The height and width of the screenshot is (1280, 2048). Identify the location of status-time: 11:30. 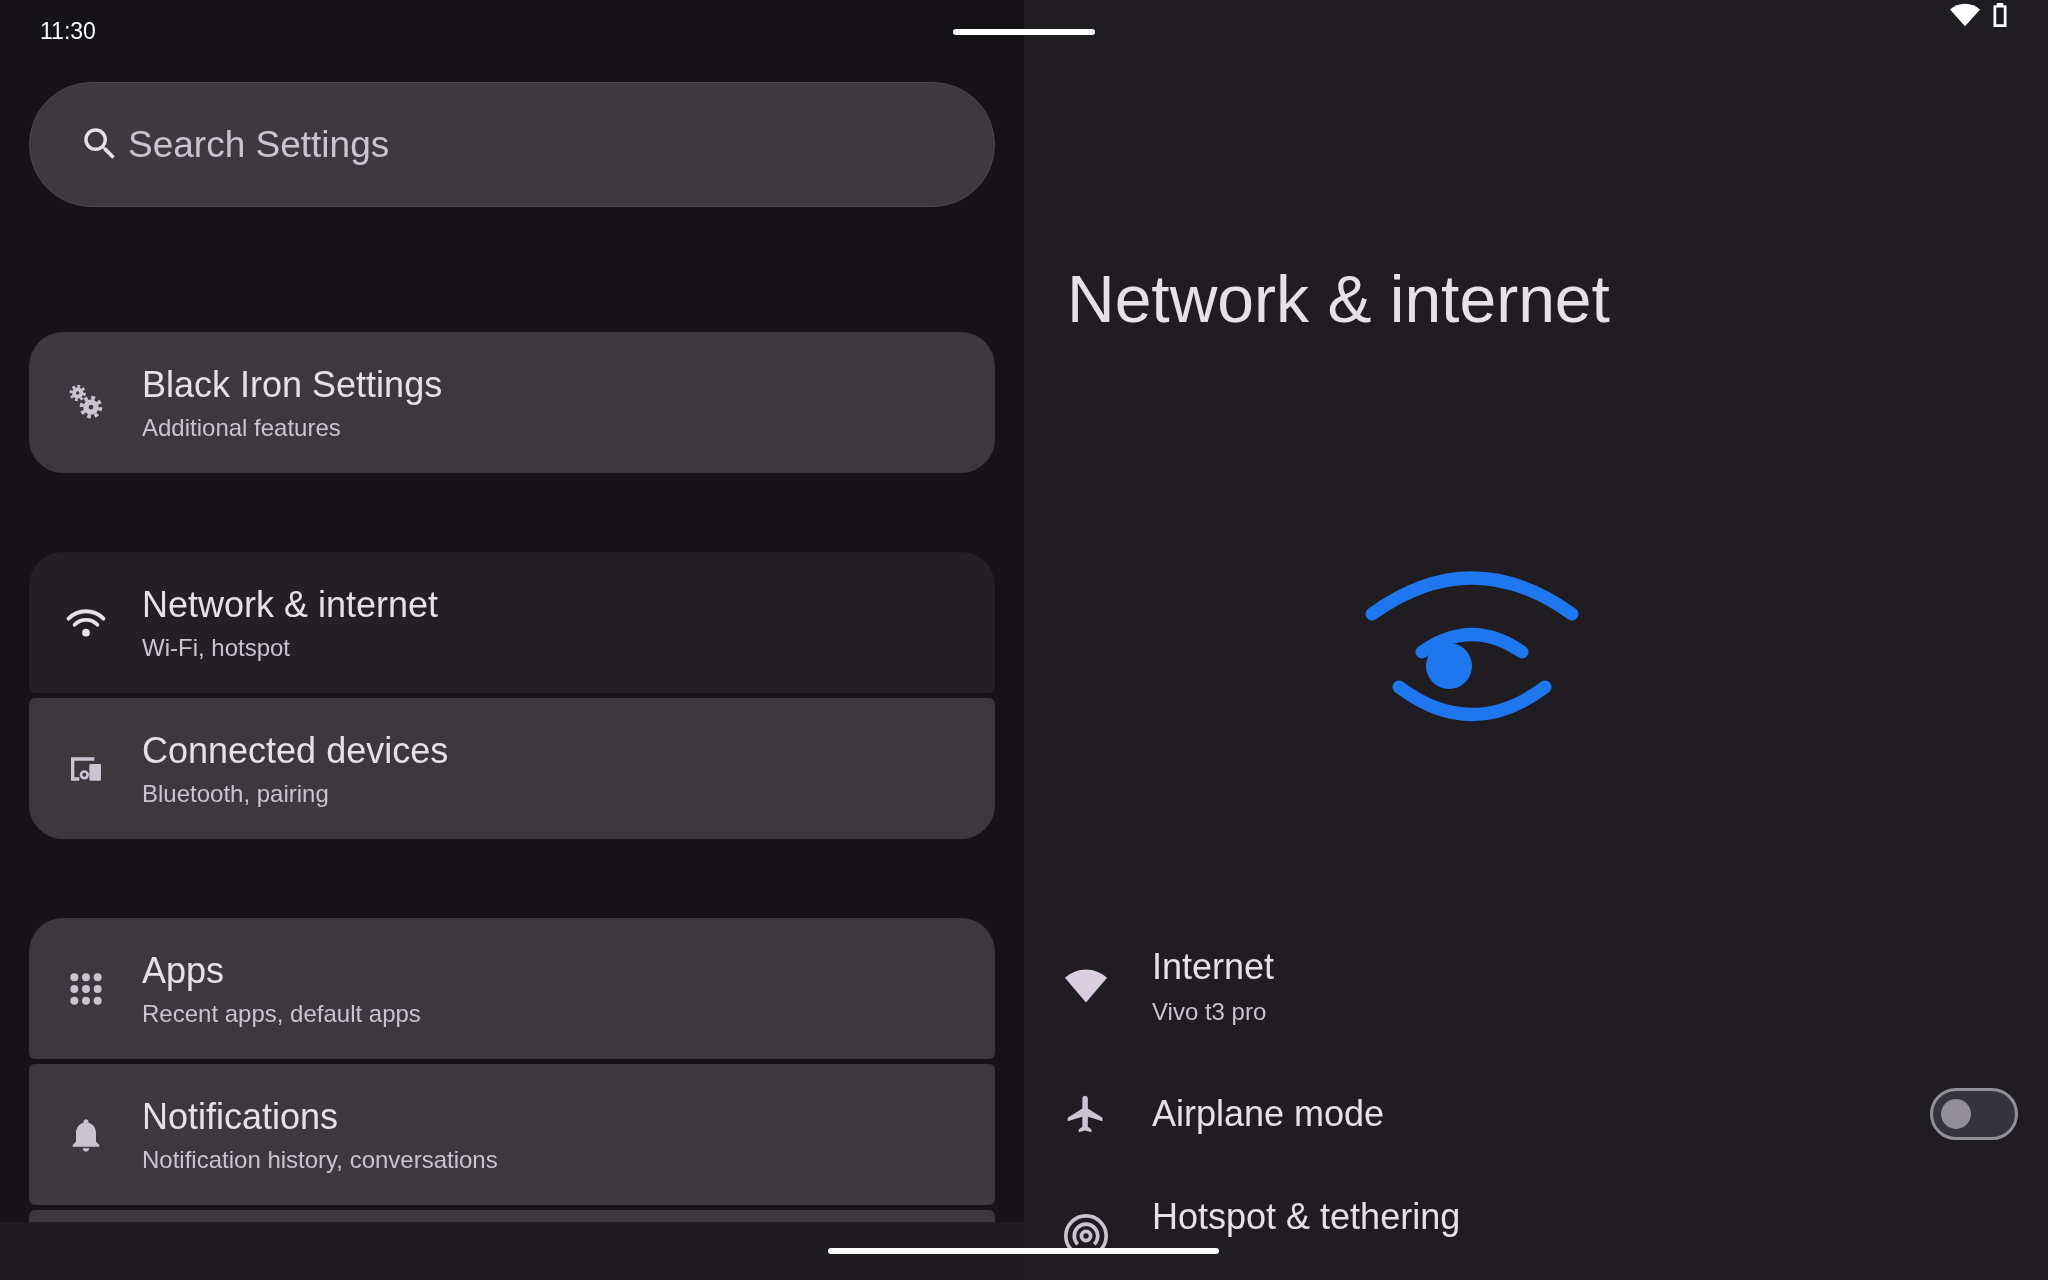
(68, 31).